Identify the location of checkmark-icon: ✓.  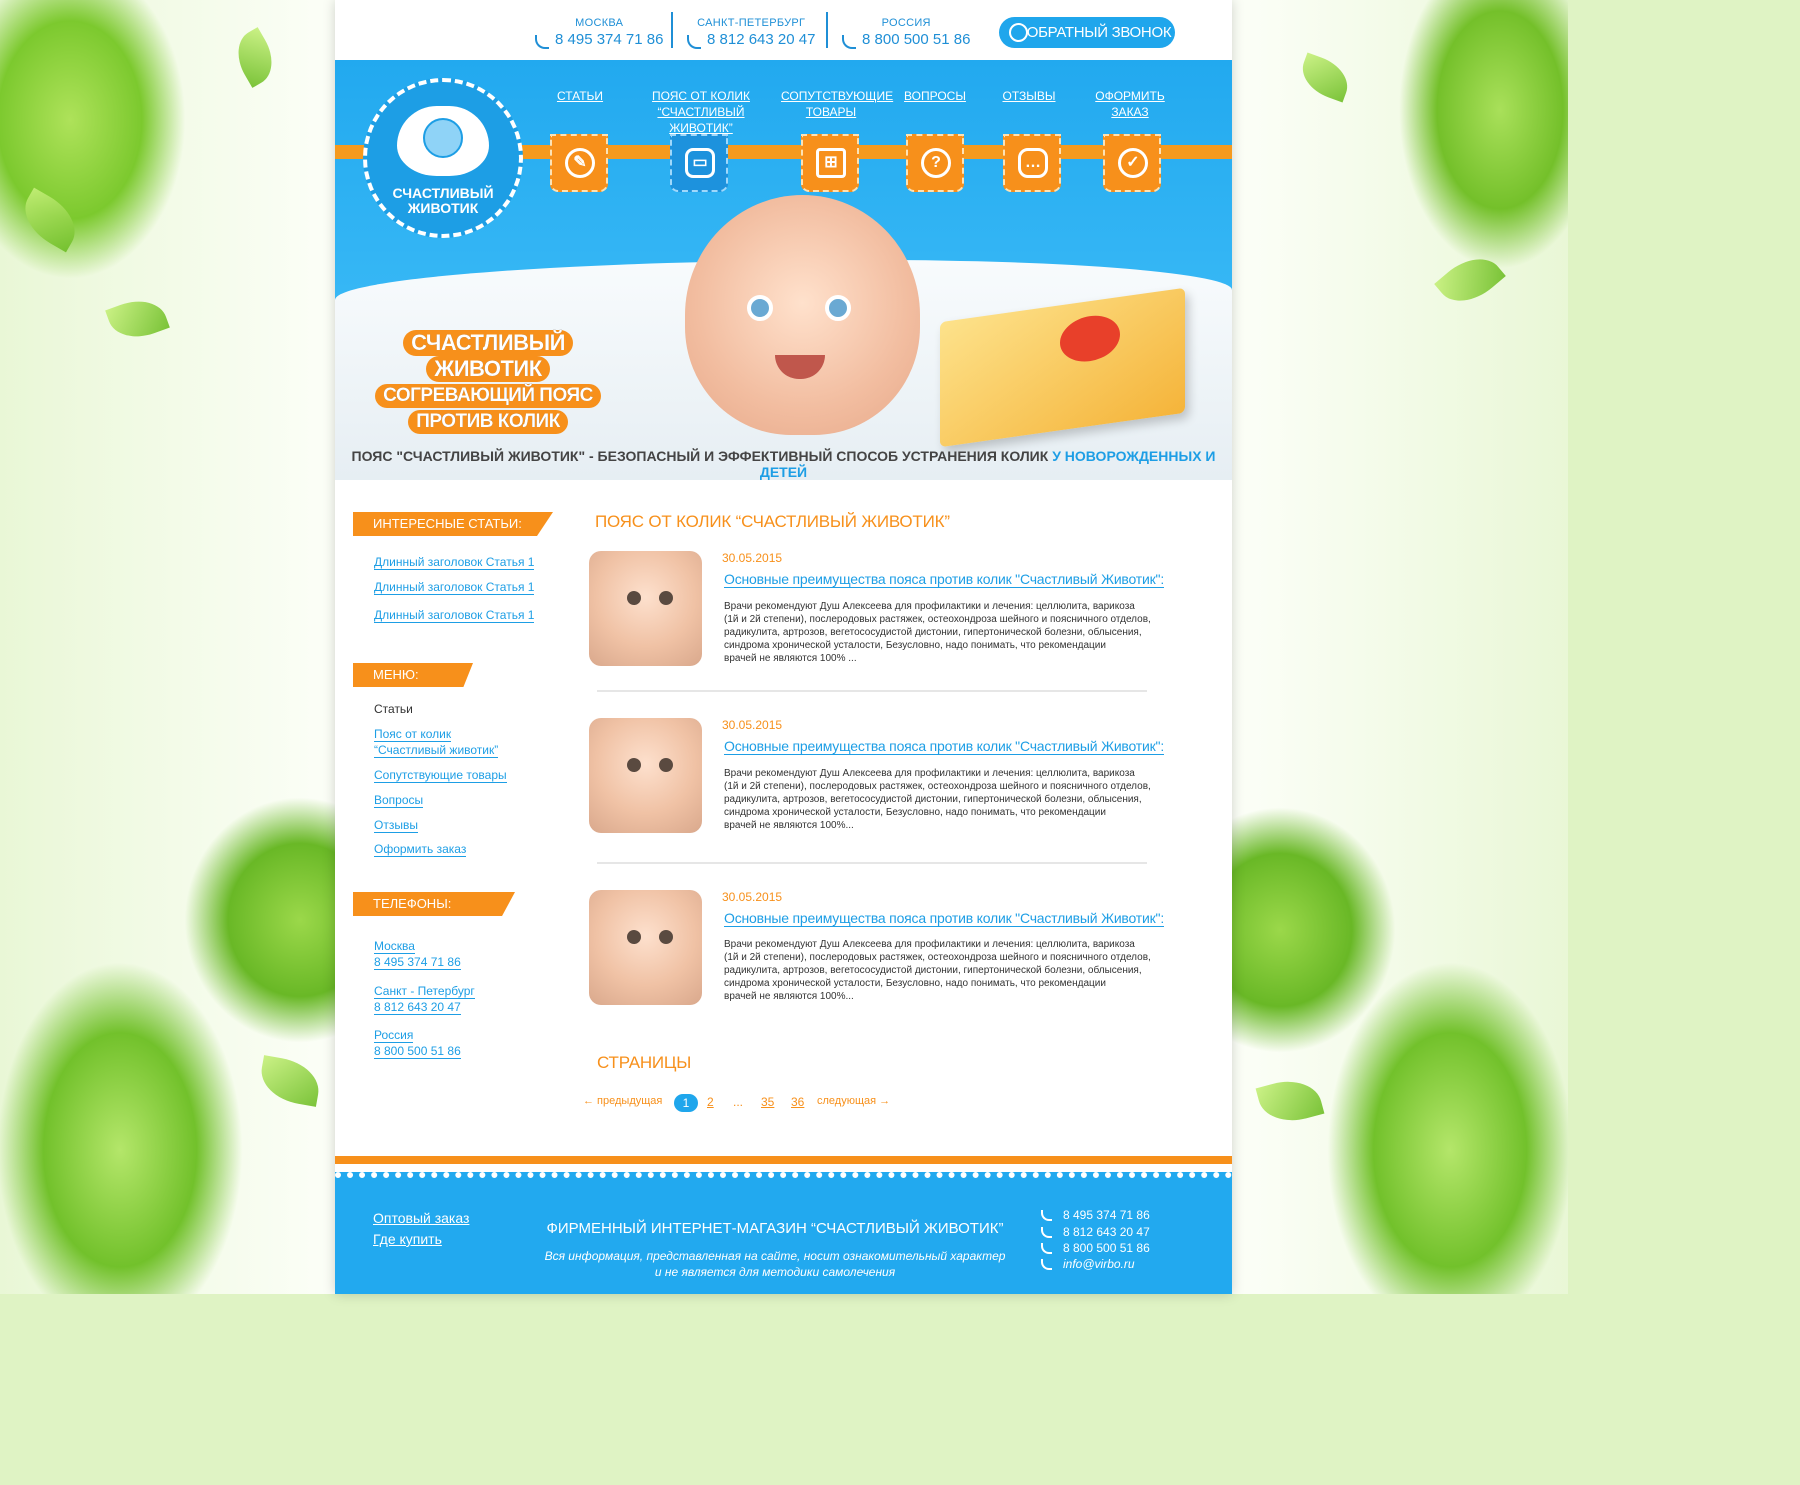
(1133, 163).